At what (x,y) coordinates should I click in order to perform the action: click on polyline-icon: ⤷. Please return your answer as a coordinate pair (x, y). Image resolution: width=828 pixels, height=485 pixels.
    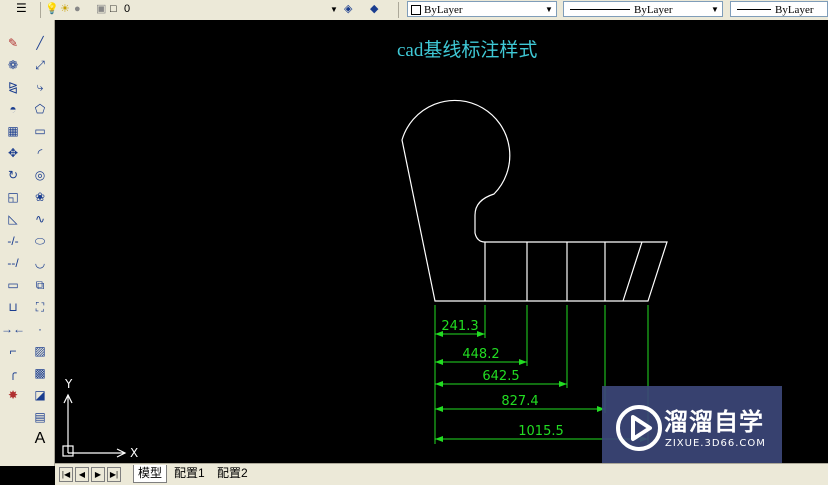
    Looking at the image, I should click on (40, 87).